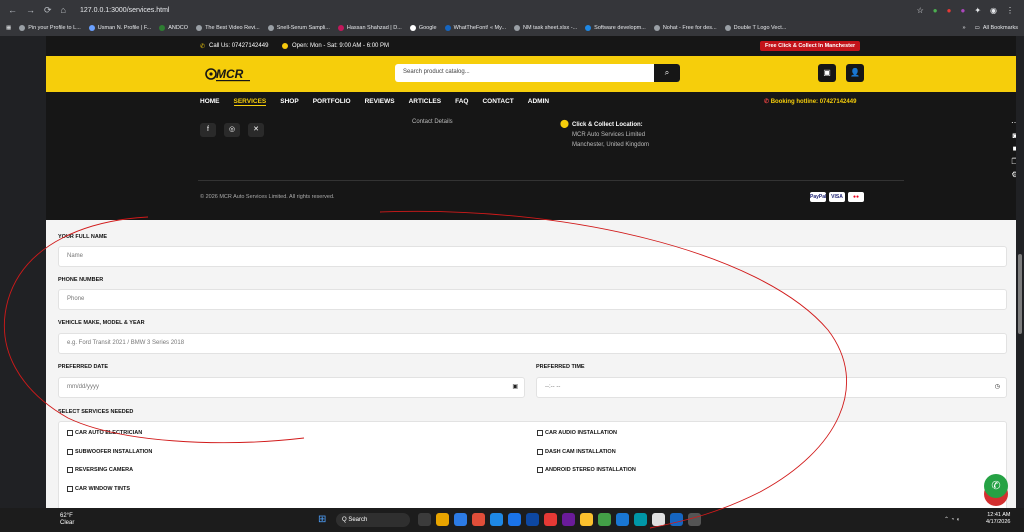  I want to click on photoshop-icon, so click(532, 519).